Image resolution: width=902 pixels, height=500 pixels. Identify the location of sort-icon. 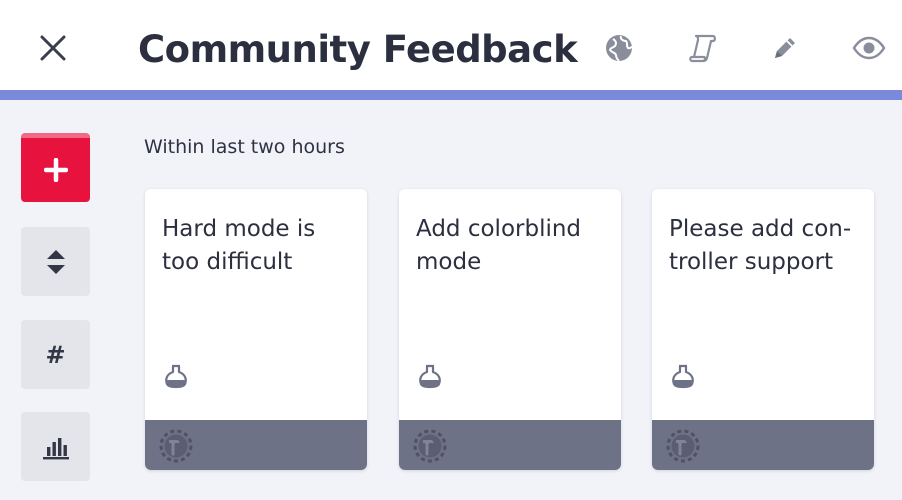
(55, 261).